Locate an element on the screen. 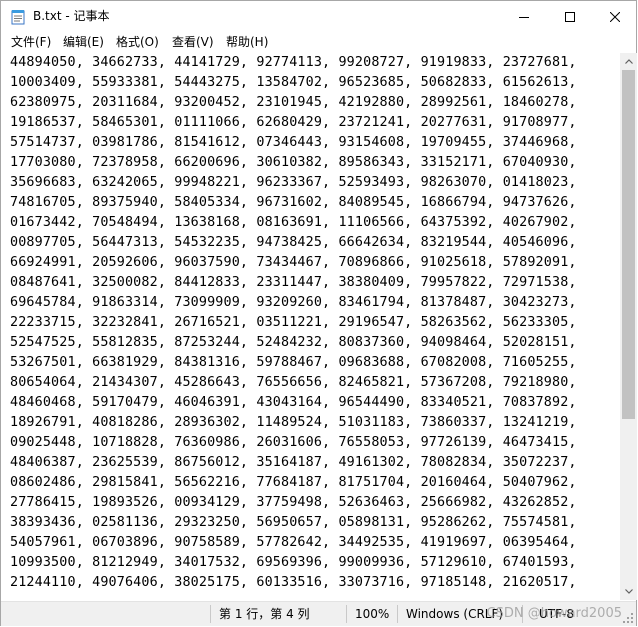  close-button is located at coordinates (615, 16).